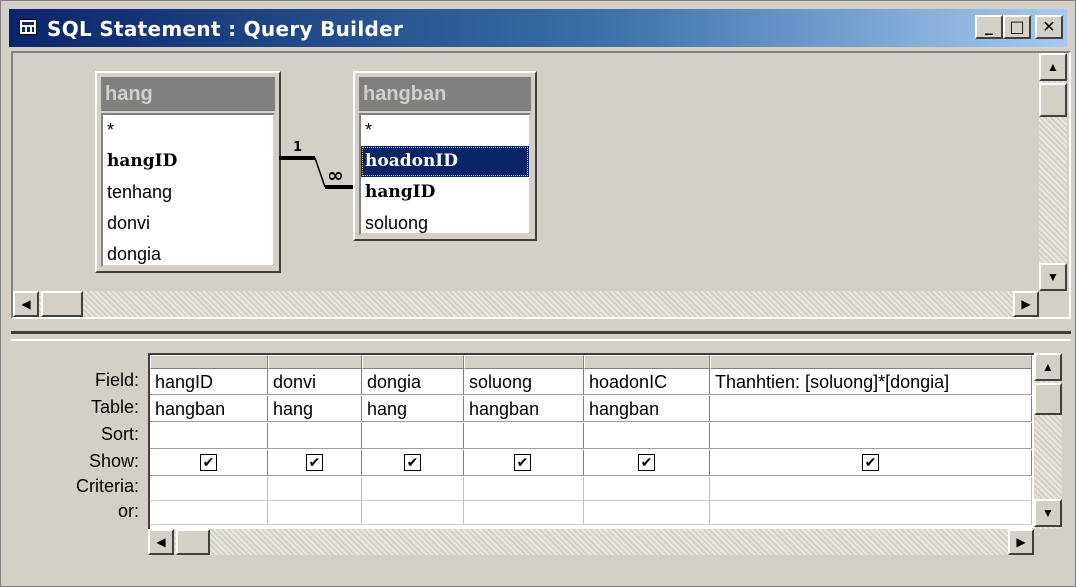  I want to click on table-title-hangban: hangban, so click(445, 94).